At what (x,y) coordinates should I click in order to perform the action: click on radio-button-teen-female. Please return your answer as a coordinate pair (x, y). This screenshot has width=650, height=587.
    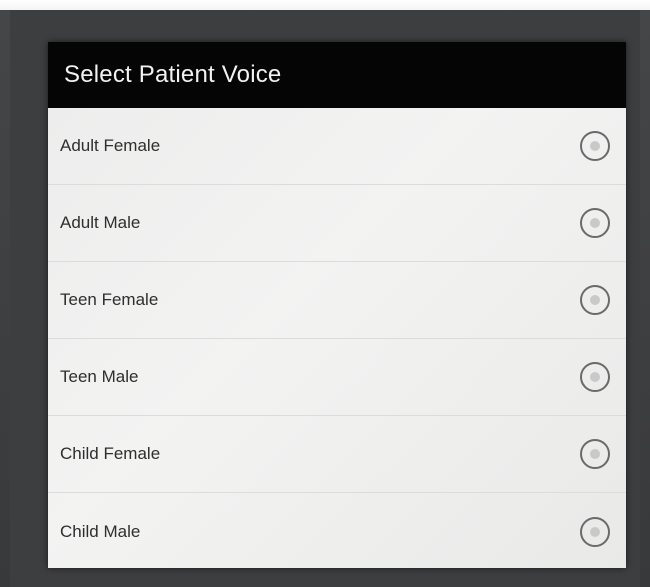
    Looking at the image, I should click on (595, 300).